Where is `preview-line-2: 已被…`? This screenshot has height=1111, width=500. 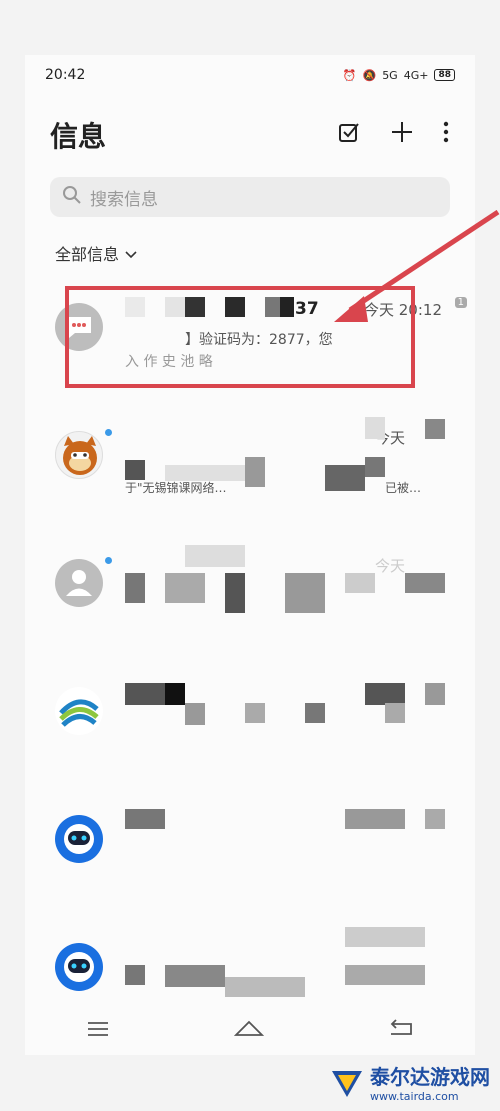 preview-line-2: 已被… is located at coordinates (403, 488).